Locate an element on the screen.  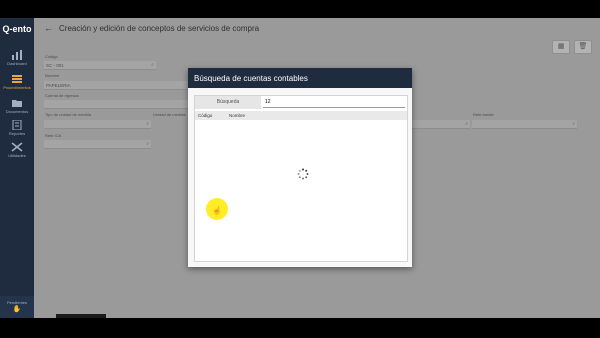
search-label: Búsqueda is located at coordinates (228, 102).